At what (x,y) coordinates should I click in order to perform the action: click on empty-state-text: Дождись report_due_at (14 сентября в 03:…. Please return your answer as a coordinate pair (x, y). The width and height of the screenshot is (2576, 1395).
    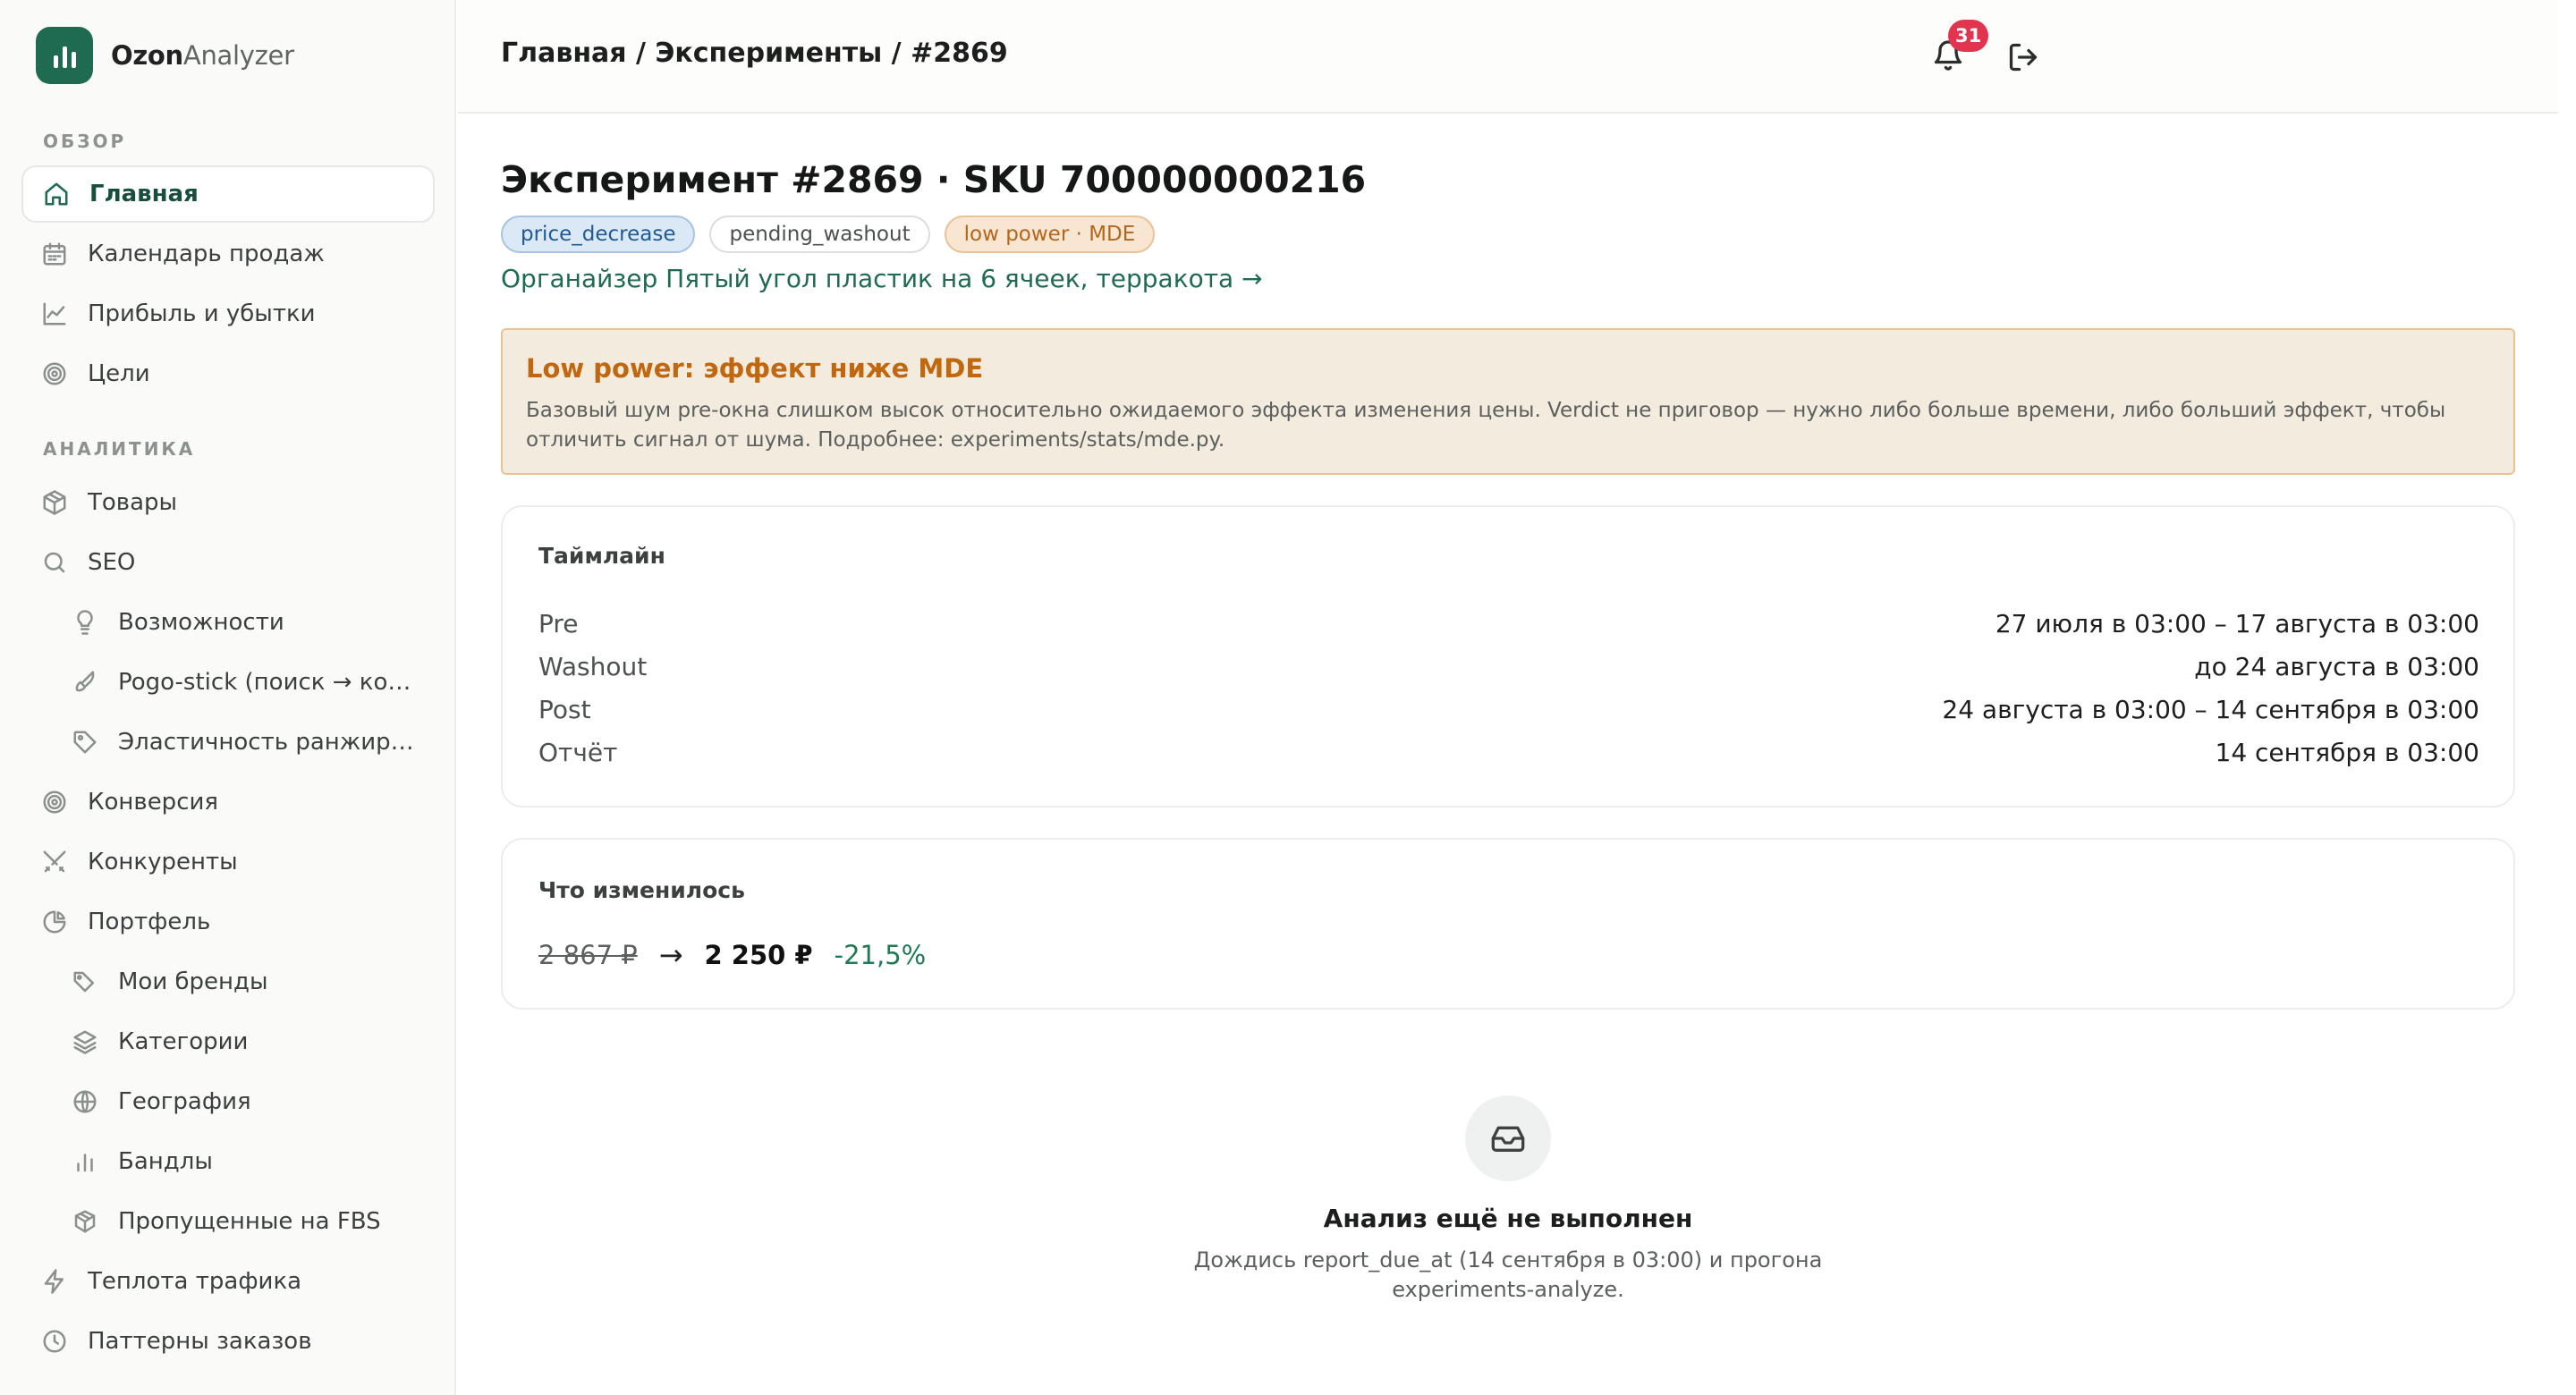
    Looking at the image, I should click on (1508, 1274).